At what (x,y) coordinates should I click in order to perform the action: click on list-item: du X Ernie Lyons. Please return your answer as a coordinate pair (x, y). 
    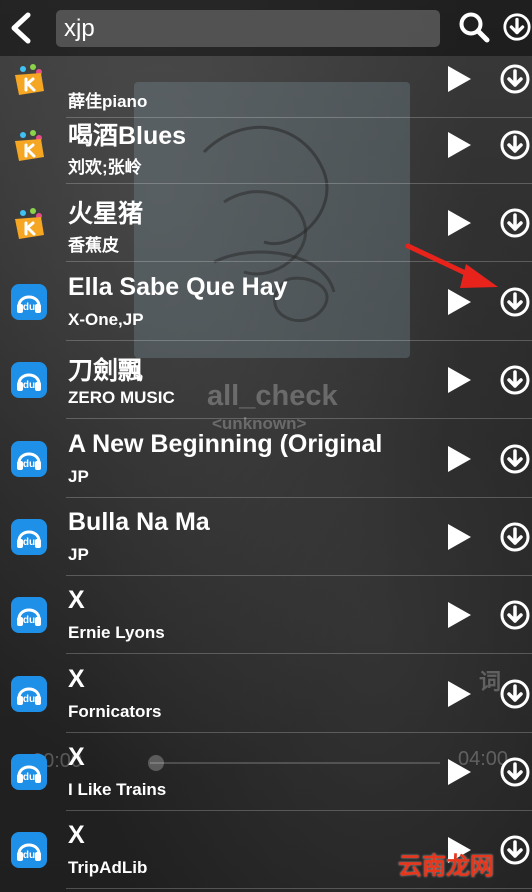
    Looking at the image, I should click on (266, 615).